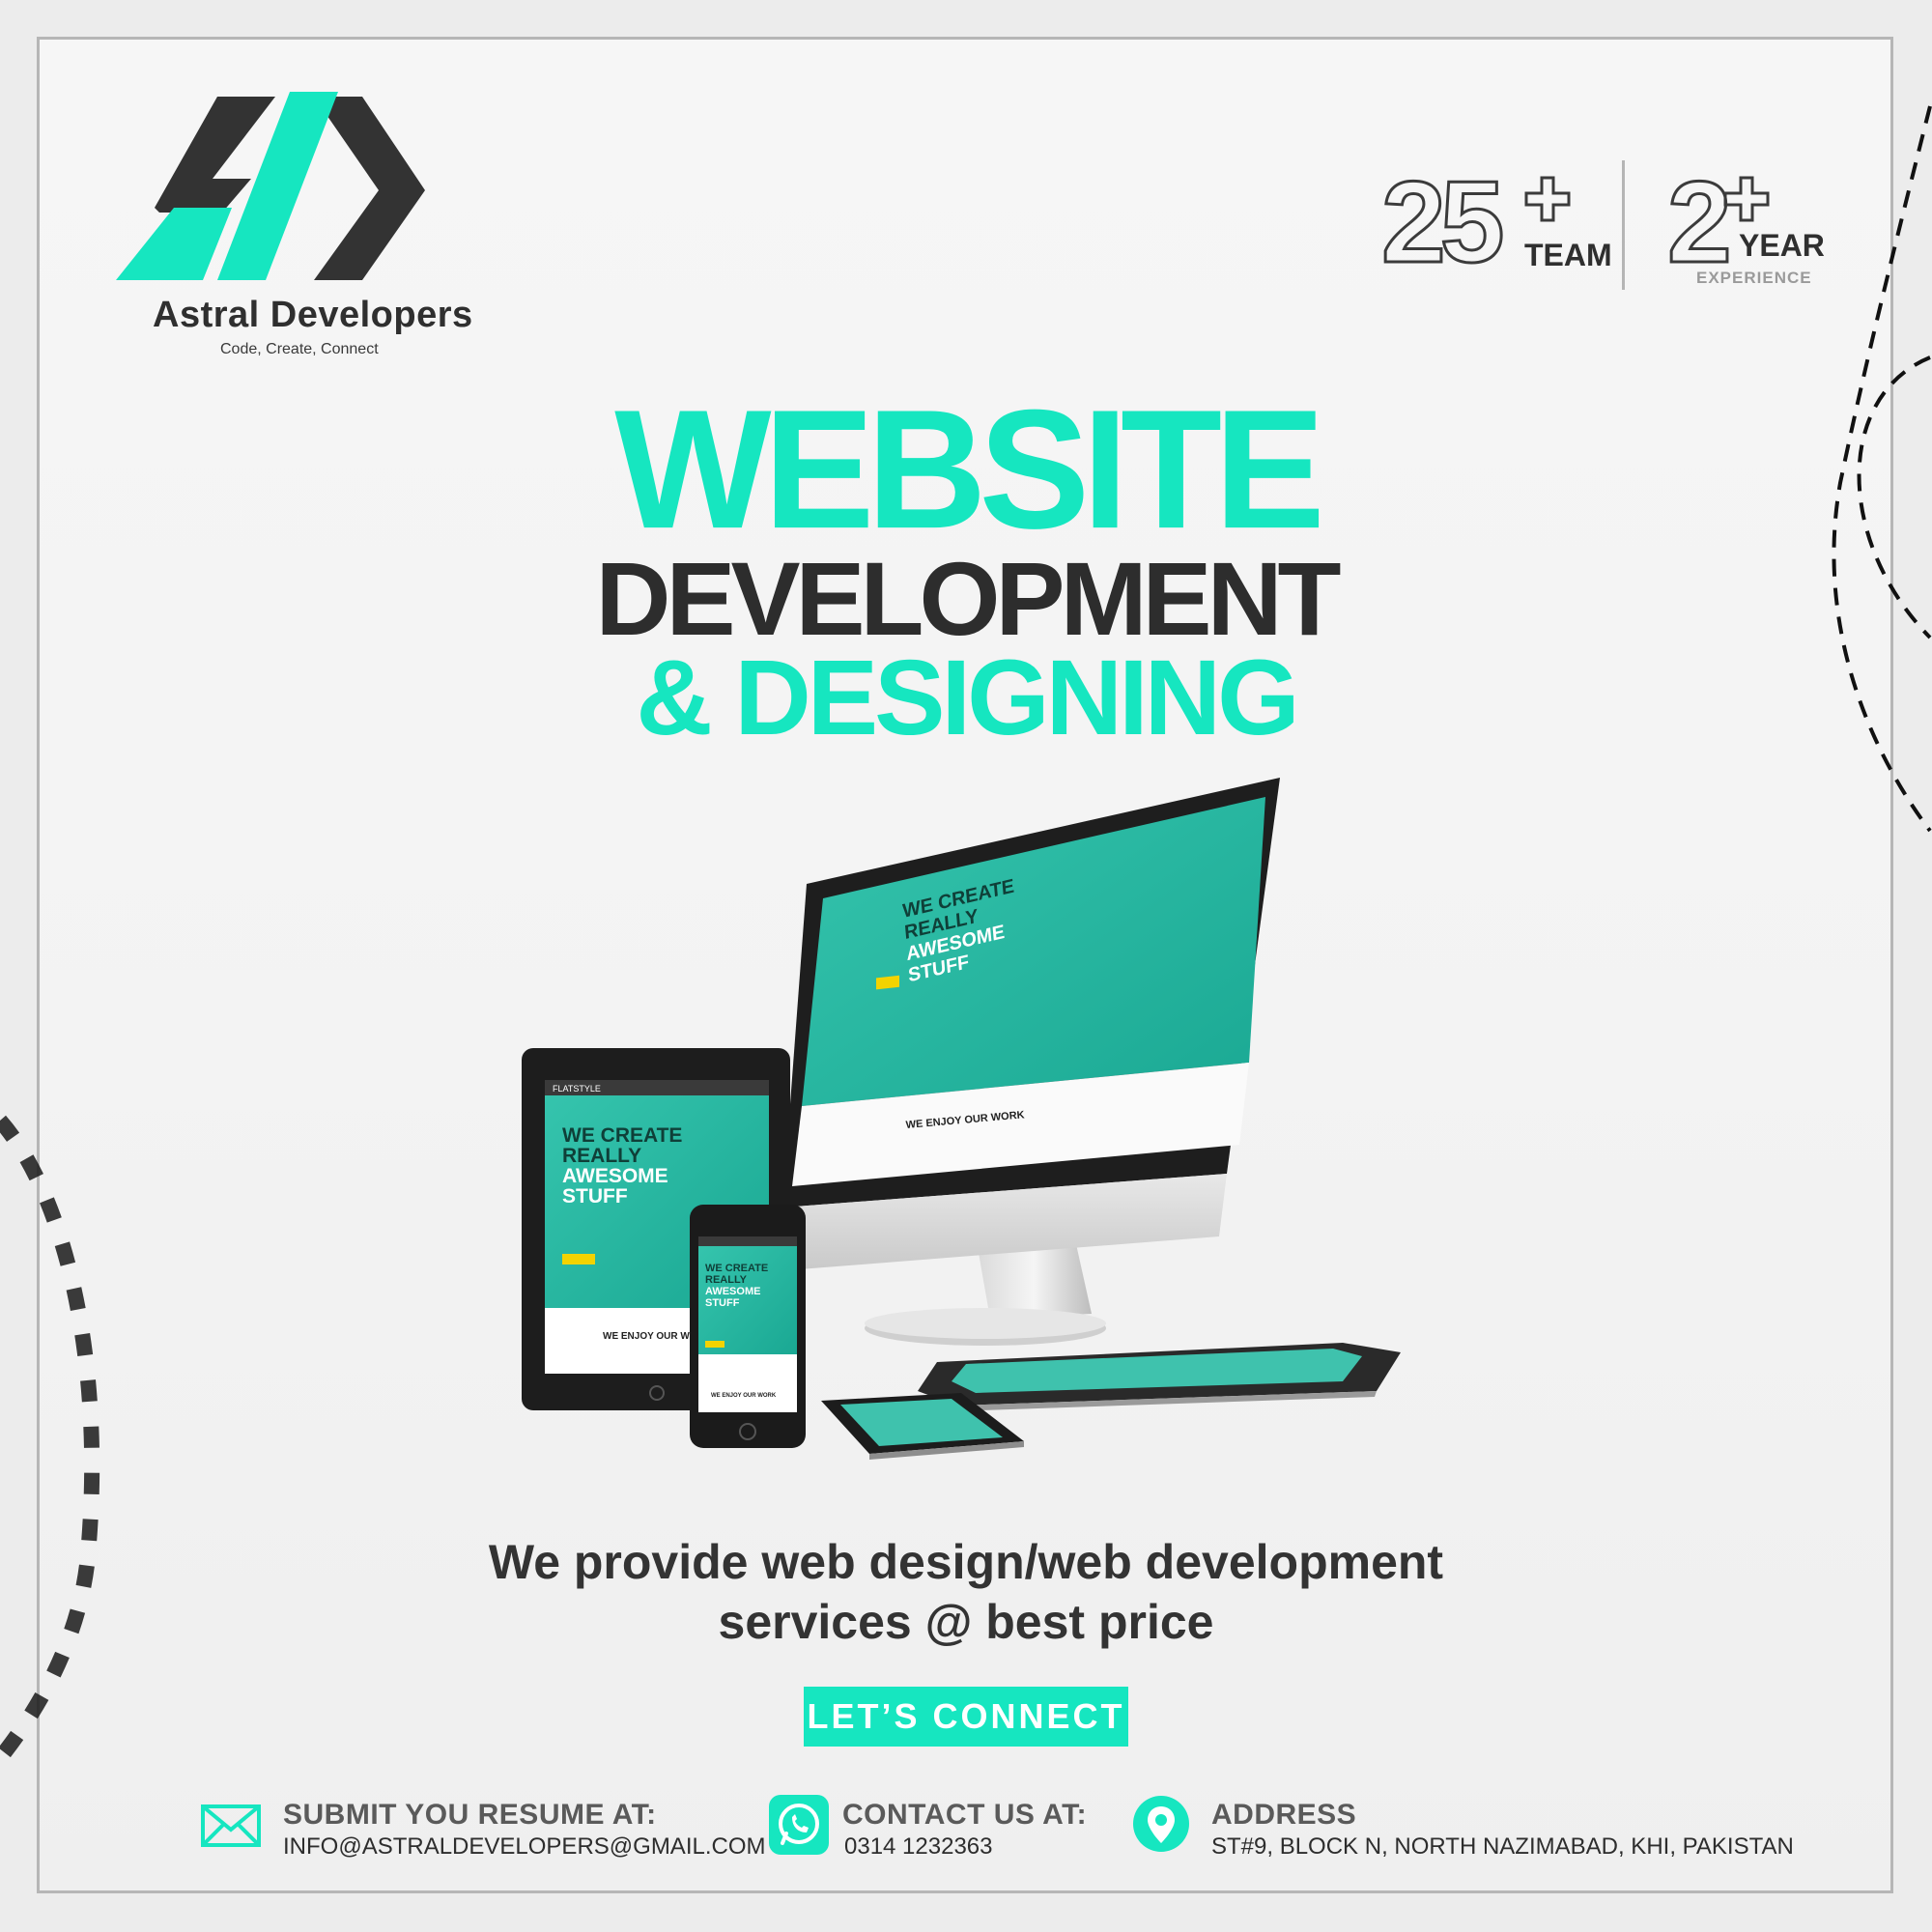 This screenshot has width=1932, height=1932. I want to click on experience-sub: EXPERIENCE, so click(1754, 278).